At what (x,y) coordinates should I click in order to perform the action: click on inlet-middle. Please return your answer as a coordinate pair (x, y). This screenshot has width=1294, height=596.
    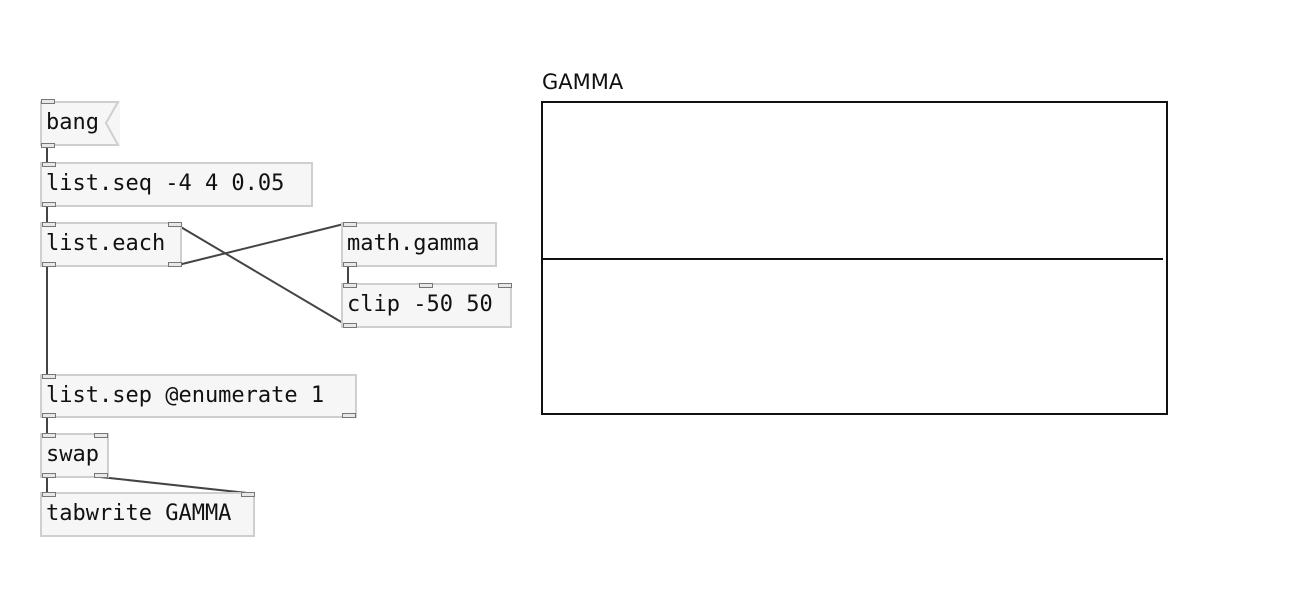
    Looking at the image, I should click on (426, 285).